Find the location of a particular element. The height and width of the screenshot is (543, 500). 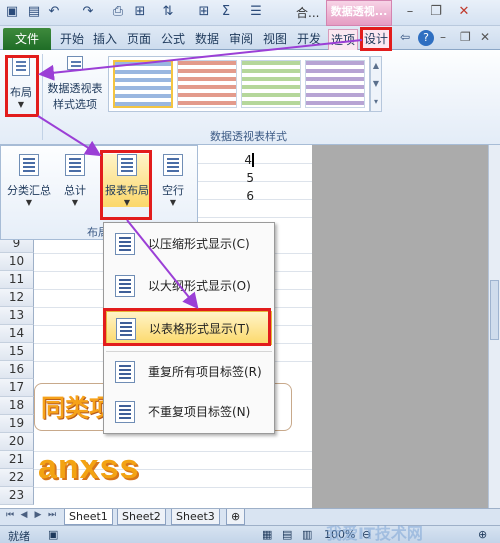

tab-developer: 开发 is located at coordinates (309, 39).